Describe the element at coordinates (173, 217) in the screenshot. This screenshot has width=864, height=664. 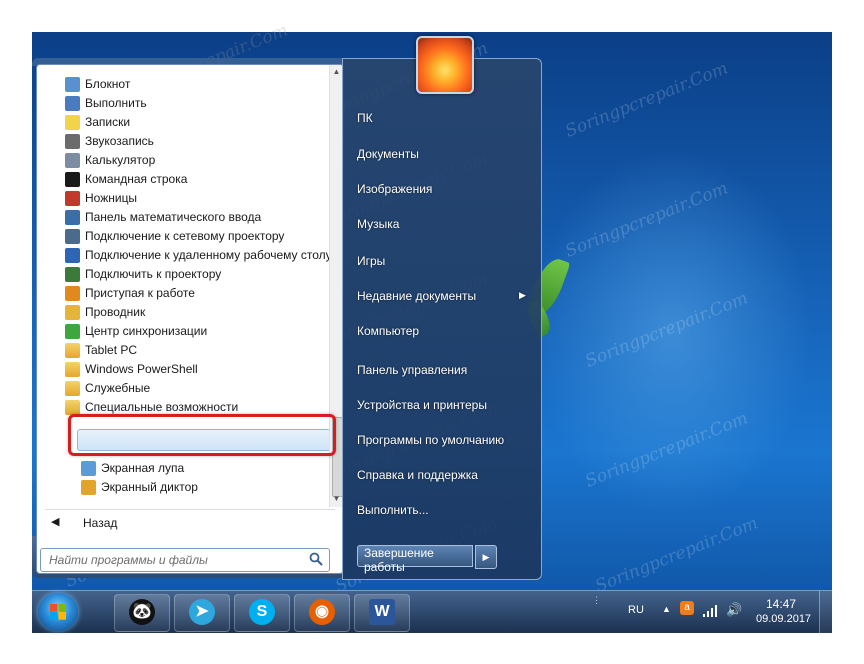
I see `program-label: Панель математического ввода` at that location.